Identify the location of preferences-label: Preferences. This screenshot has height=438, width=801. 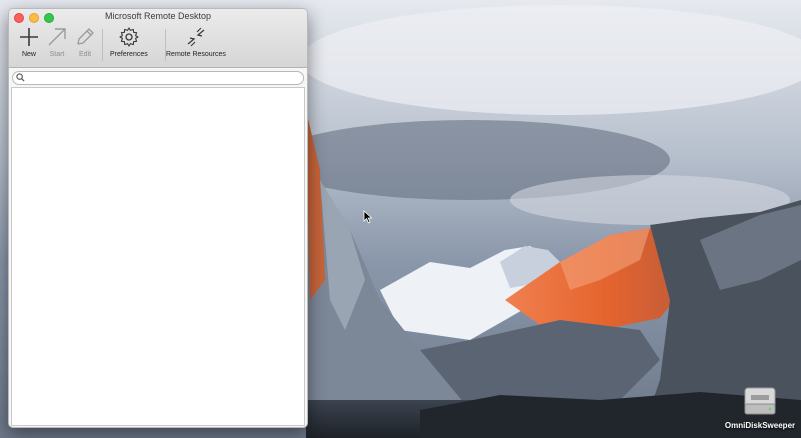
(129, 54).